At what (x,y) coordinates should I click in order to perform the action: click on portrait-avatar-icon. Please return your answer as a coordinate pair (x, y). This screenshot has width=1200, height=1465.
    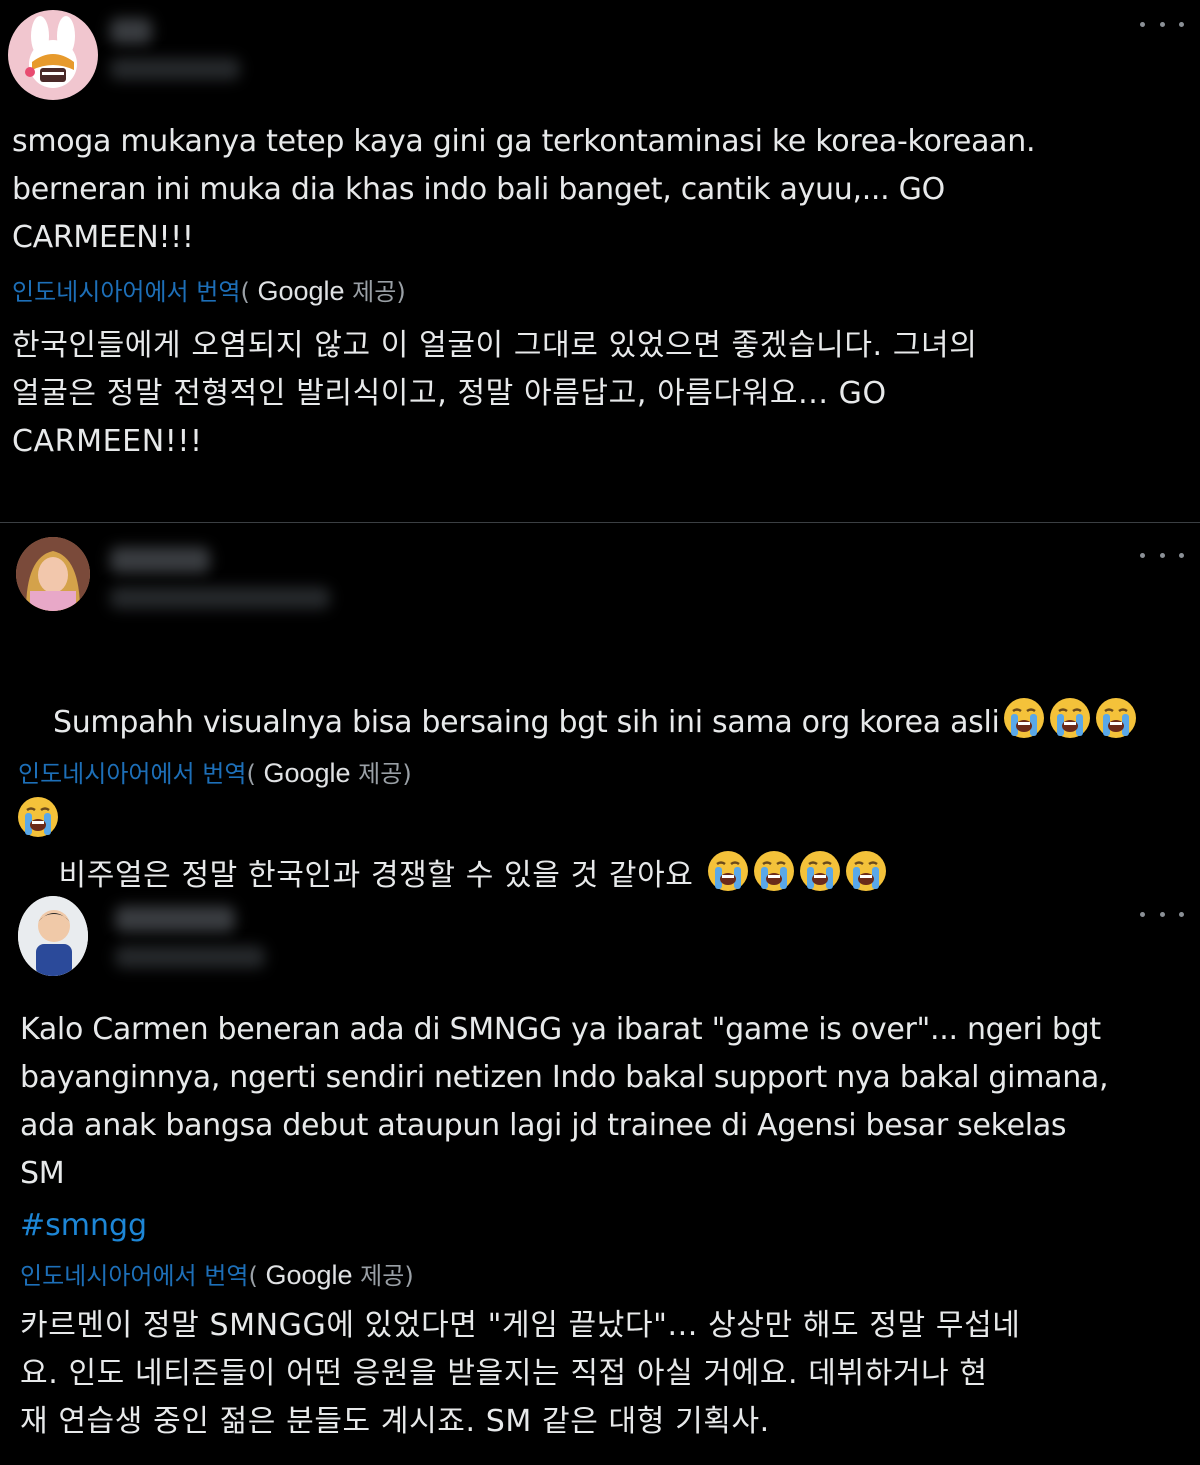
    Looking at the image, I should click on (53, 574).